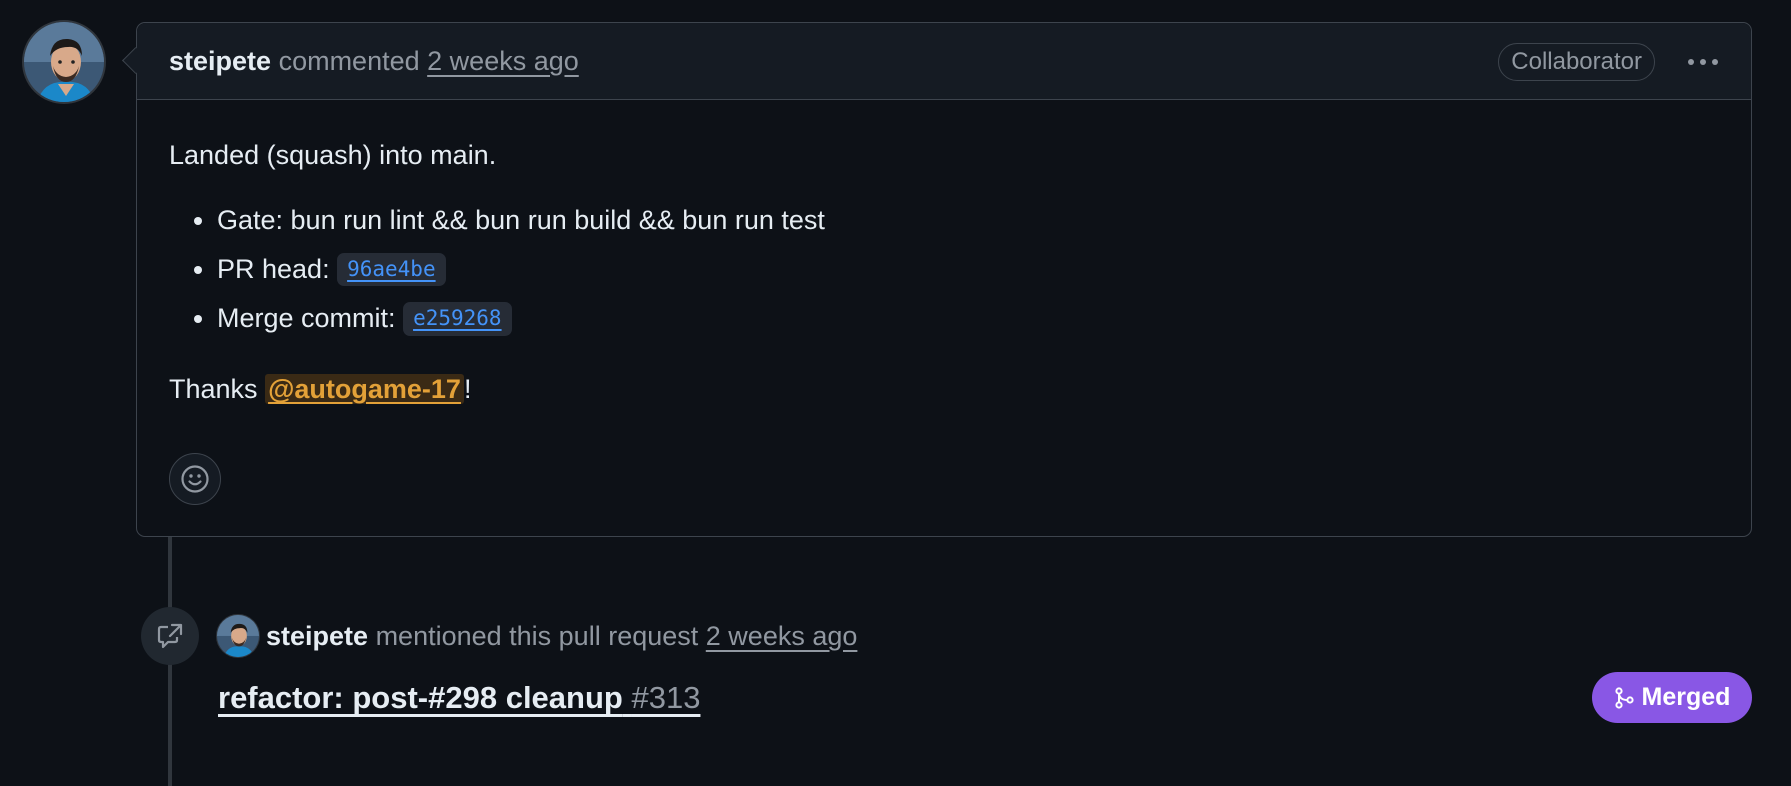 This screenshot has width=1791, height=786. Describe the element at coordinates (273, 269) in the screenshot. I see `list-item-text: PR head:` at that location.